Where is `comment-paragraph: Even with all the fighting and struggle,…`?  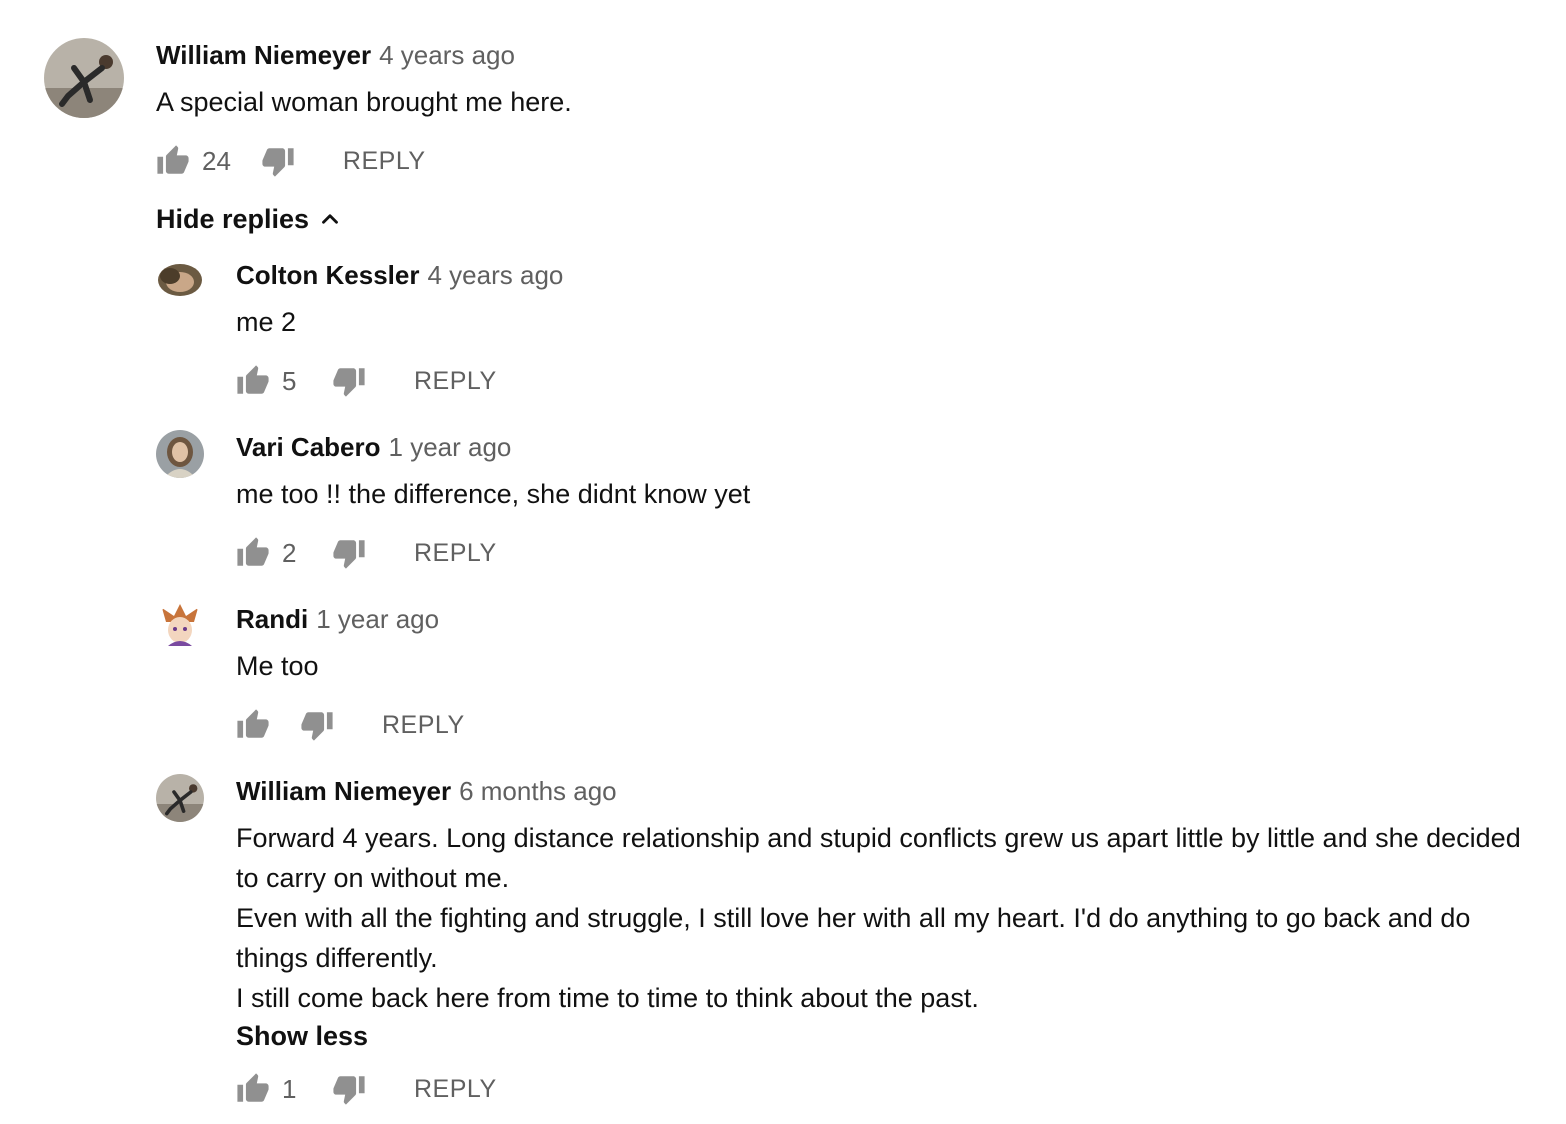 comment-paragraph: Even with all the fighting and struggle,… is located at coordinates (853, 938).